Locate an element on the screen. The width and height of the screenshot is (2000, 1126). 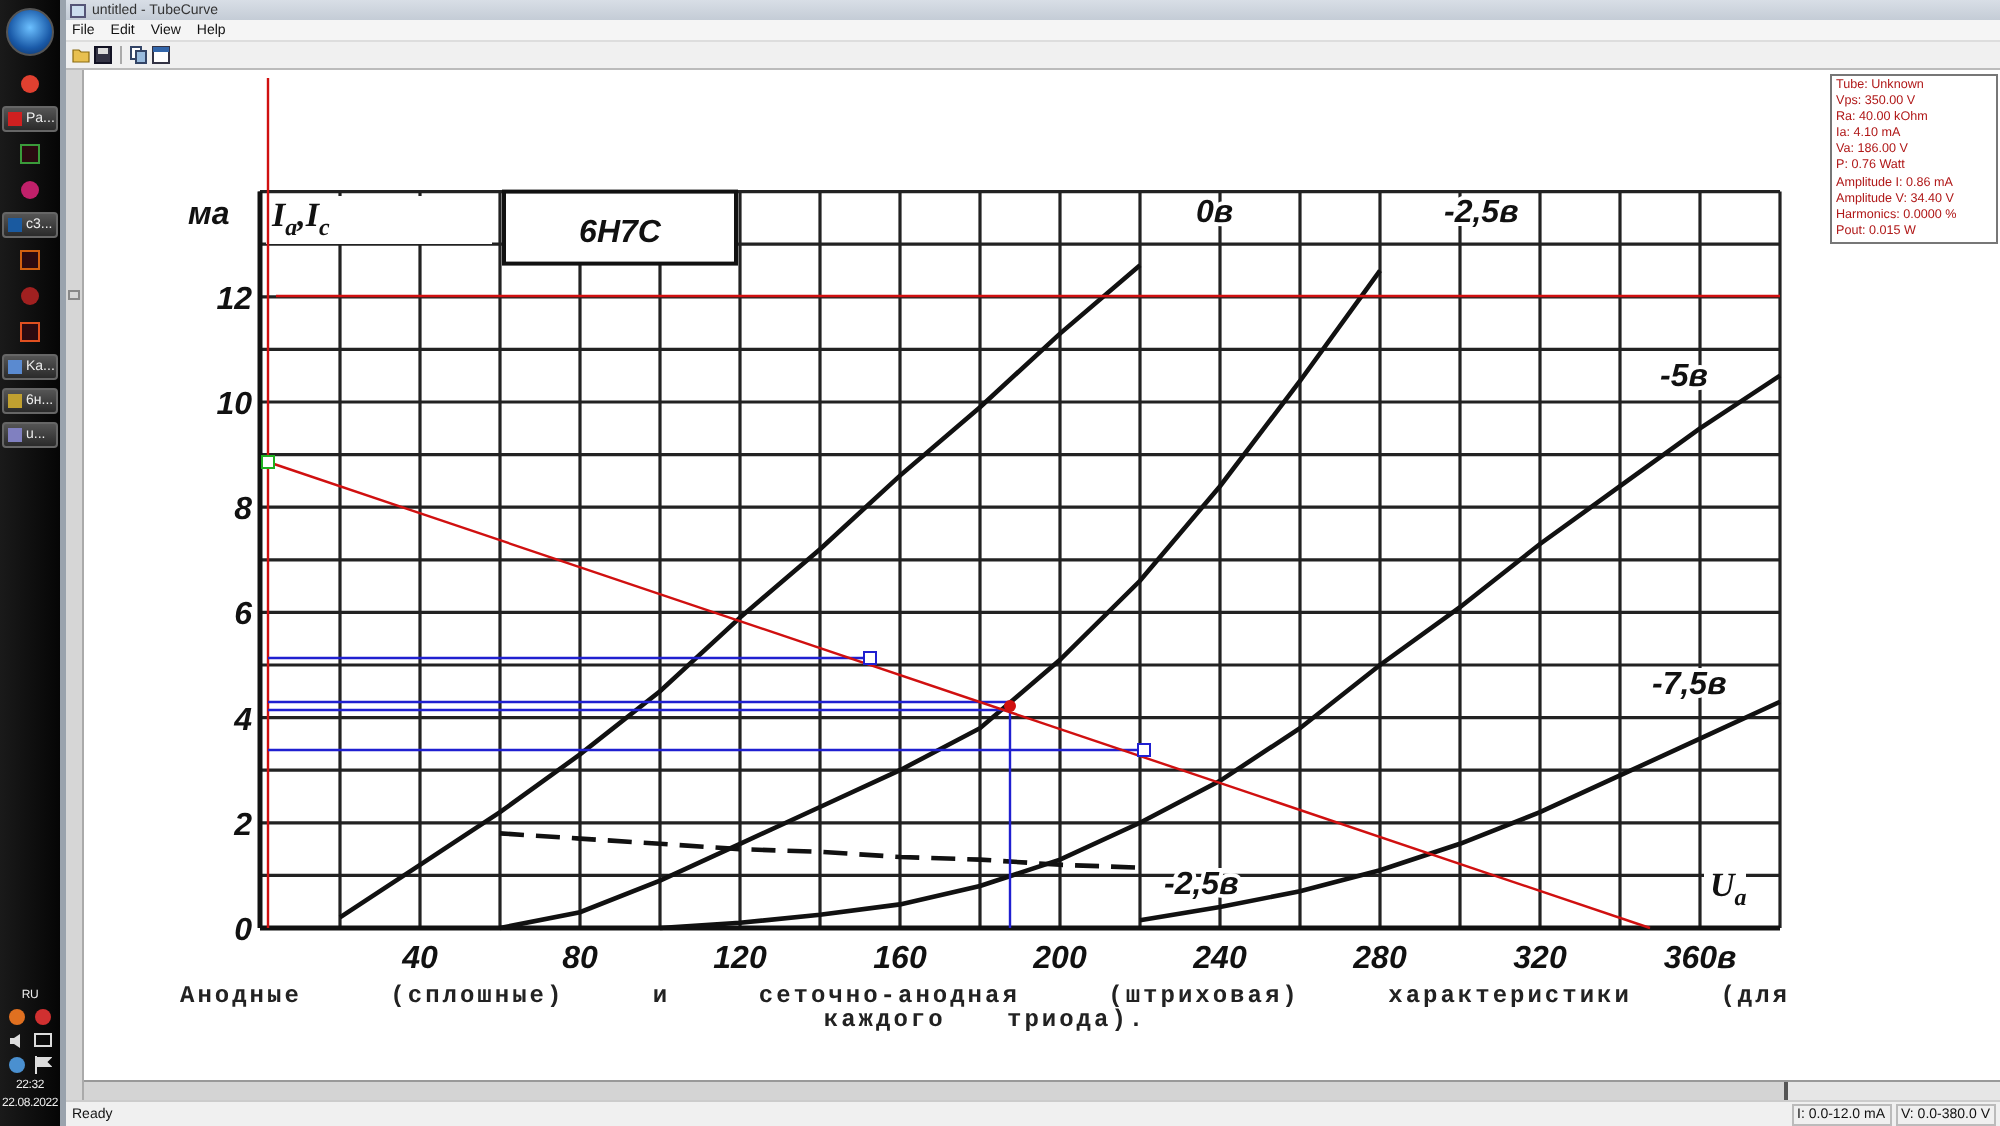
tick-label: 320 is located at coordinates (1540, 959).